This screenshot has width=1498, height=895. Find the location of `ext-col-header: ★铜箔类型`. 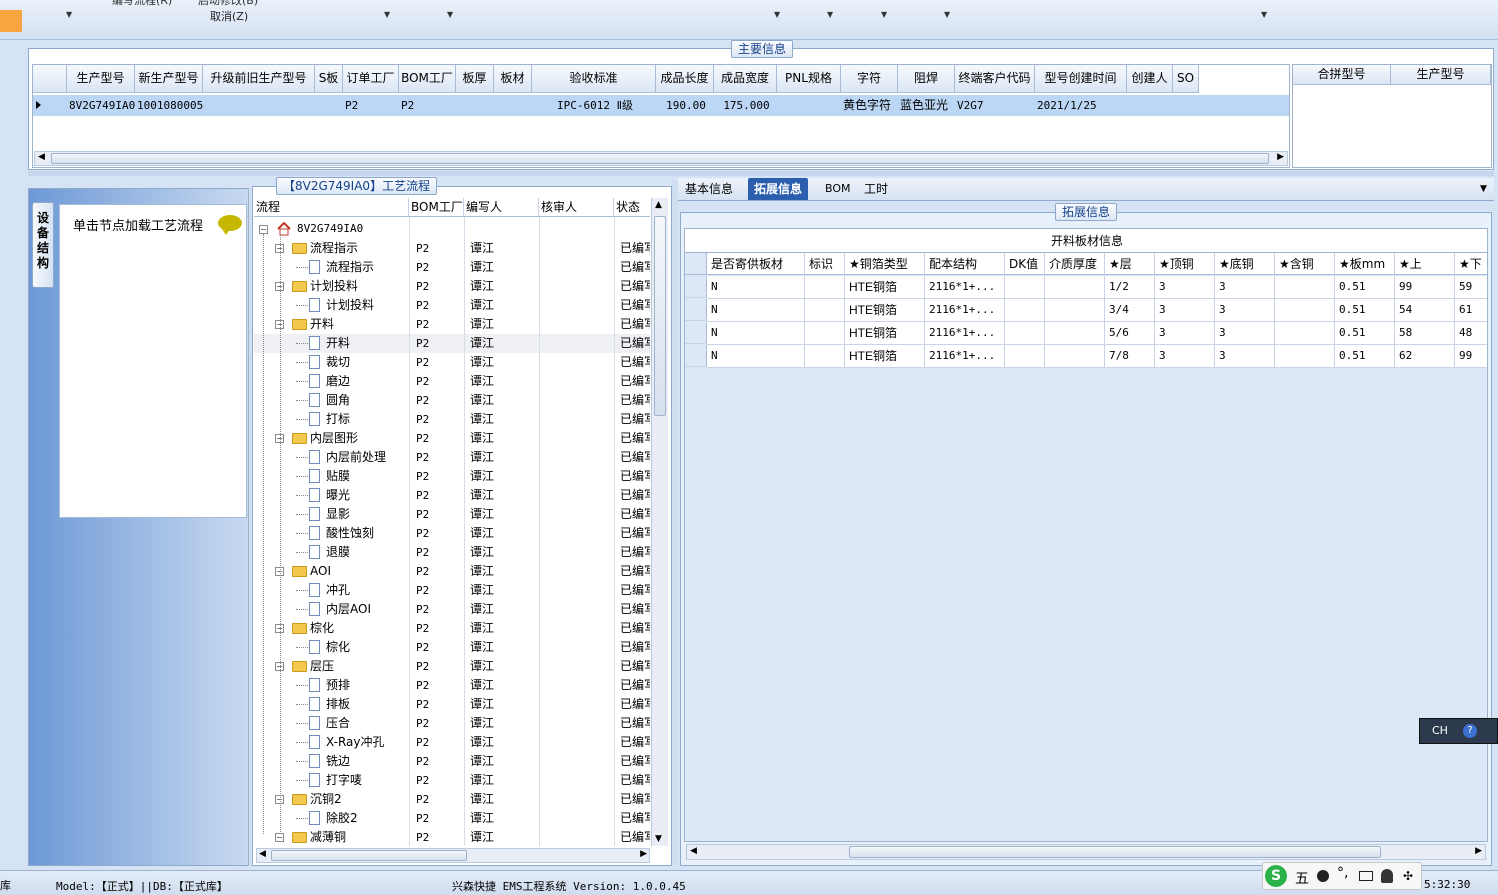

ext-col-header: ★铜箔类型 is located at coordinates (885, 264).